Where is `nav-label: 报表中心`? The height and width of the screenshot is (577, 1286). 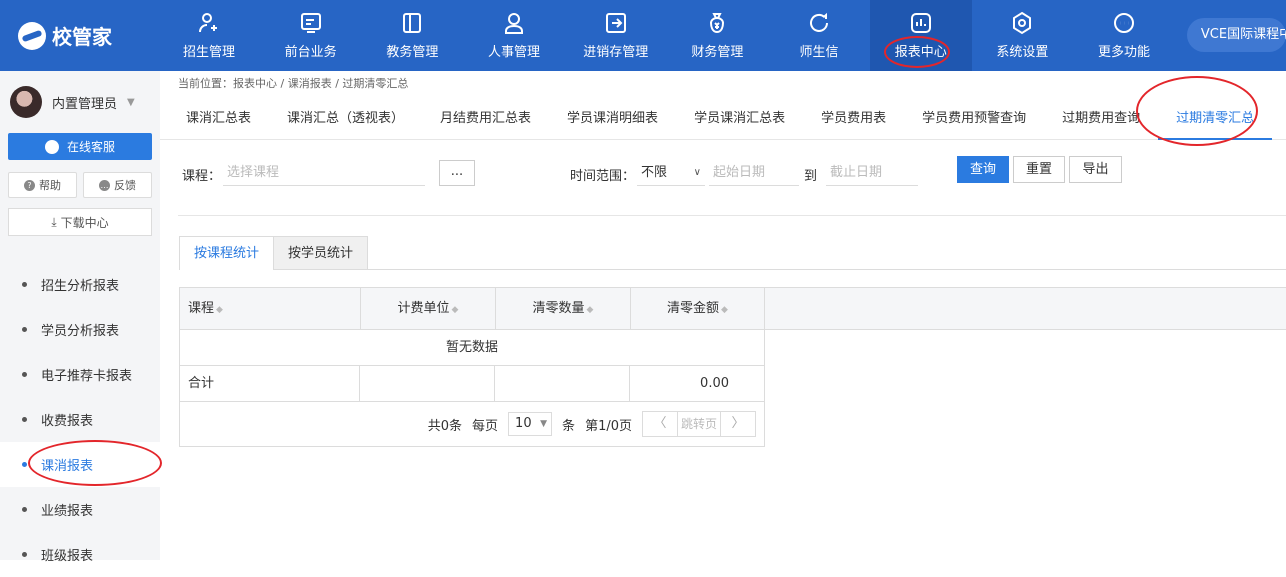
nav-label: 报表中心 is located at coordinates (920, 52).